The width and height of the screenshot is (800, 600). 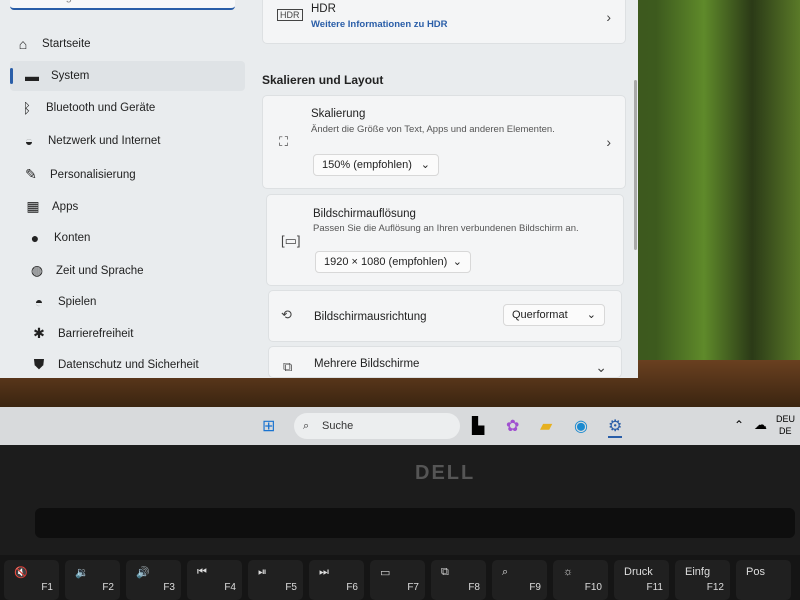 What do you see at coordinates (581, 426) in the screenshot?
I see `edge-icon: ◉` at bounding box center [581, 426].